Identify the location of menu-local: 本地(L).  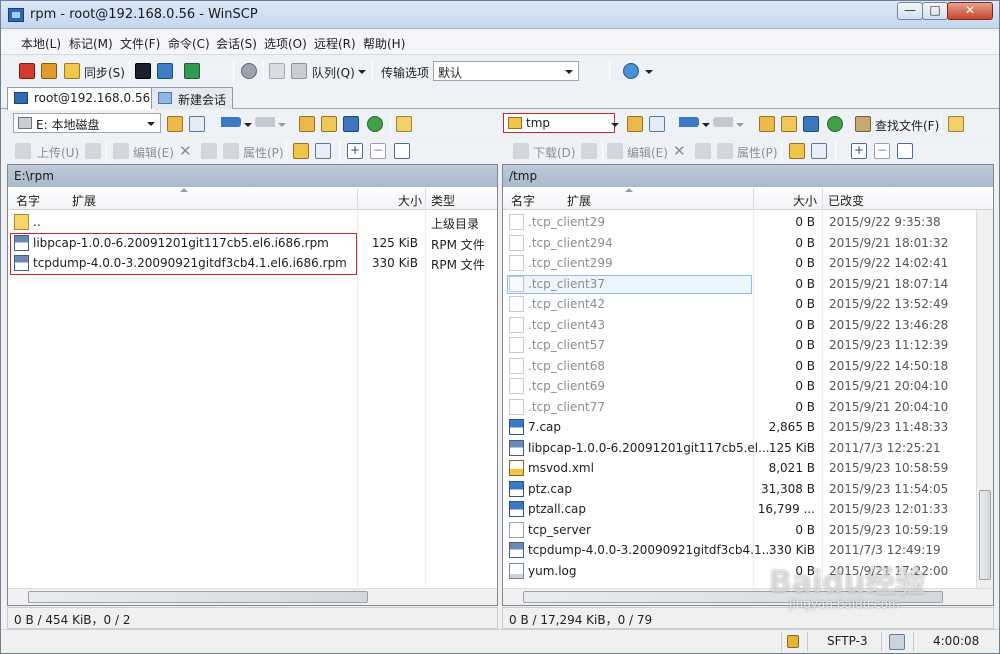
(41, 43).